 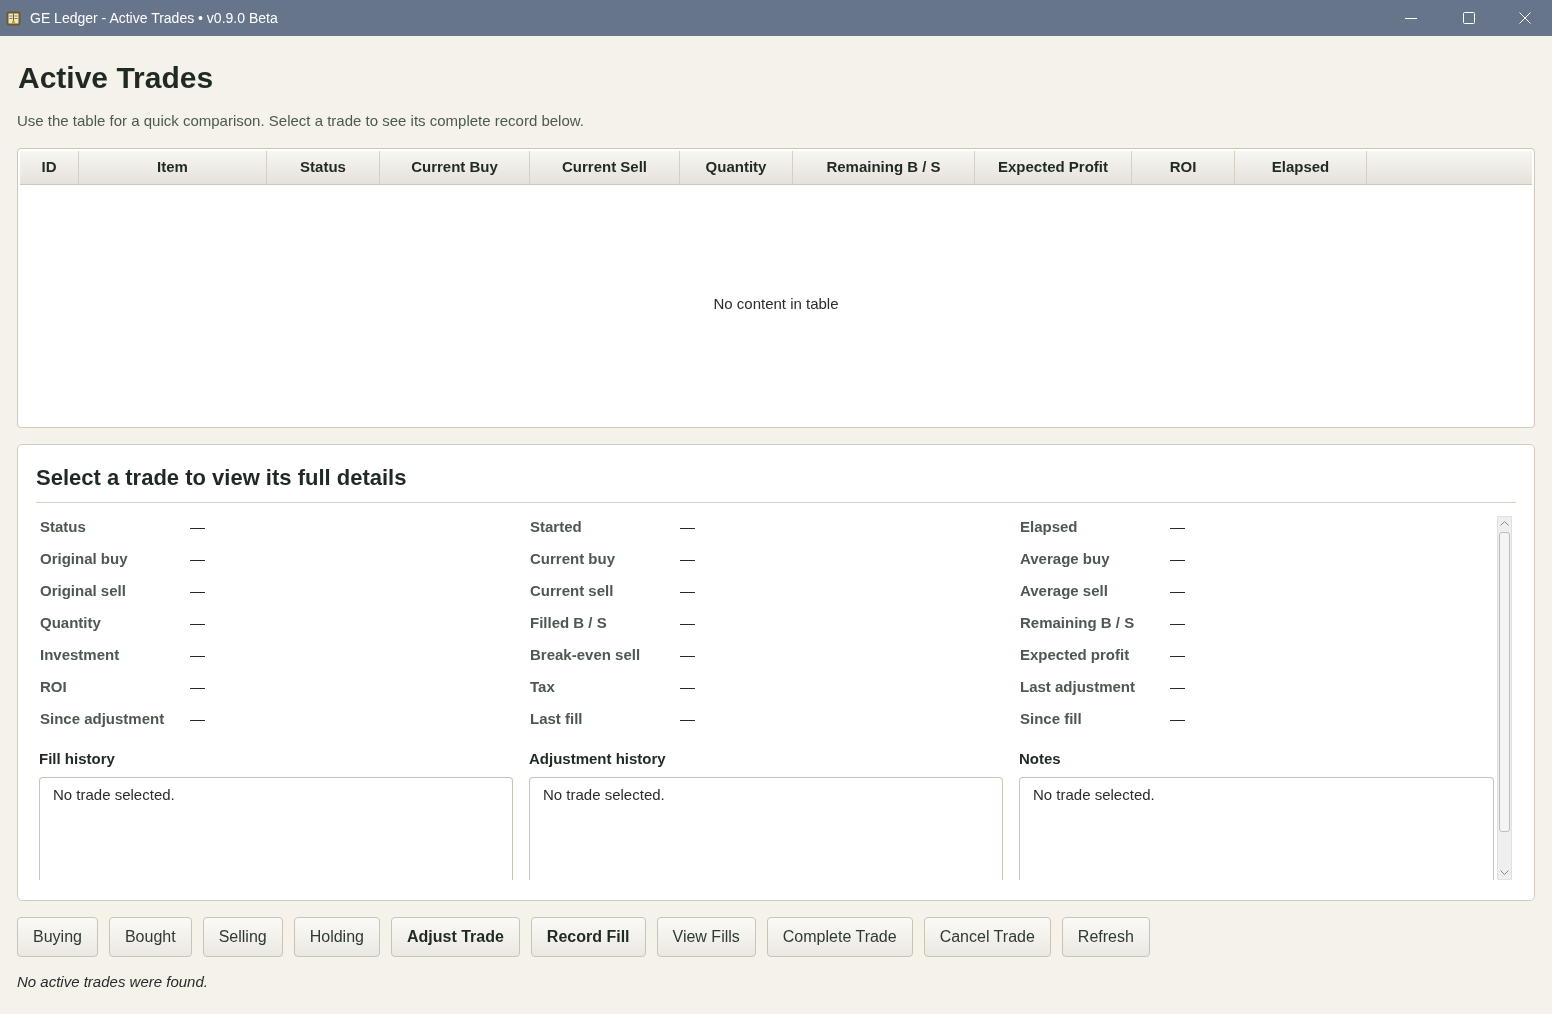 I want to click on column-header: ROI, so click(x=1183, y=167).